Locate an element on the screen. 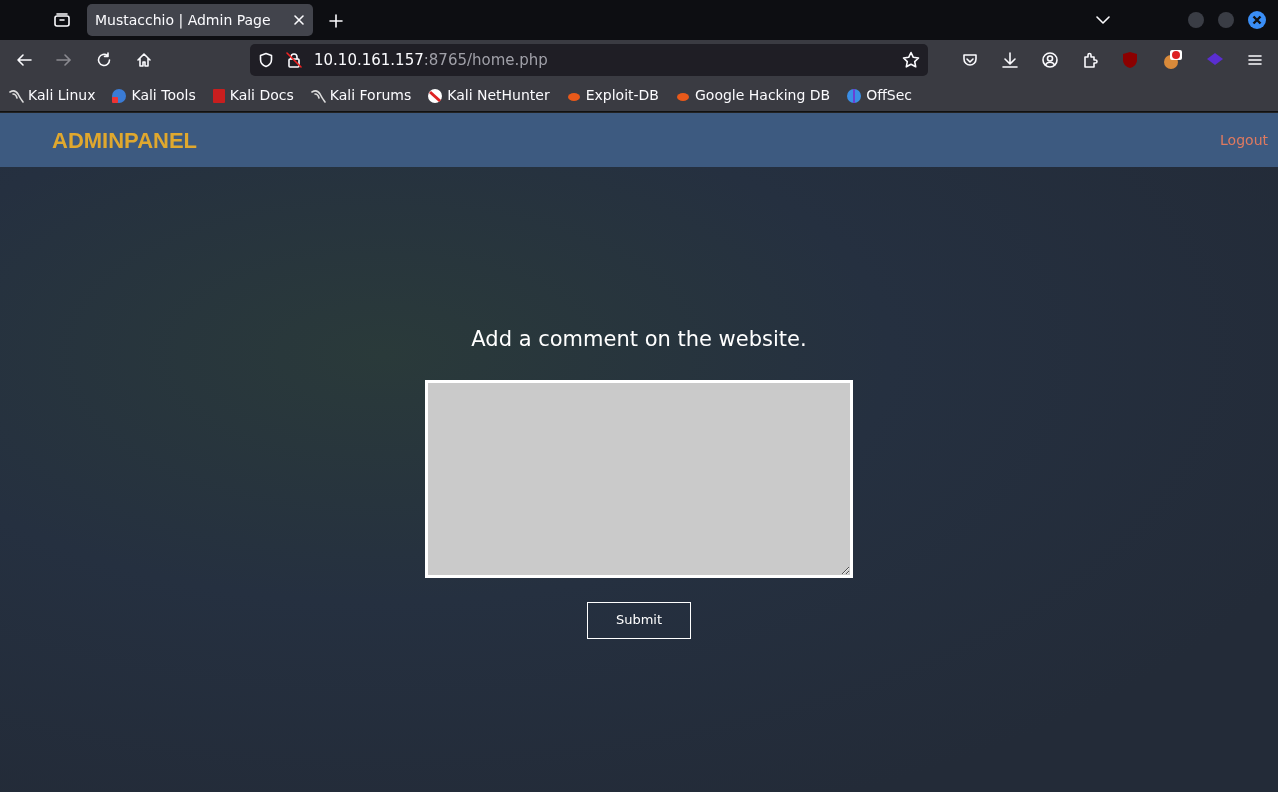 Image resolution: width=1278 pixels, height=792 pixels. bookmark-item: Kali Forums is located at coordinates (360, 95).